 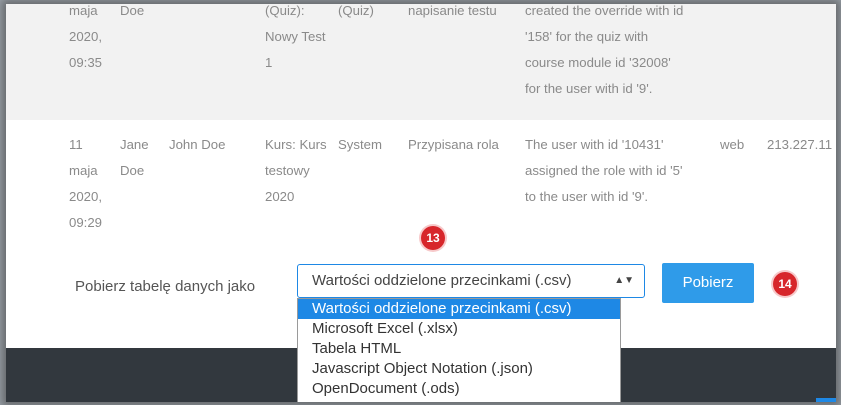 I want to click on download-button: Pobierz, so click(x=708, y=283).